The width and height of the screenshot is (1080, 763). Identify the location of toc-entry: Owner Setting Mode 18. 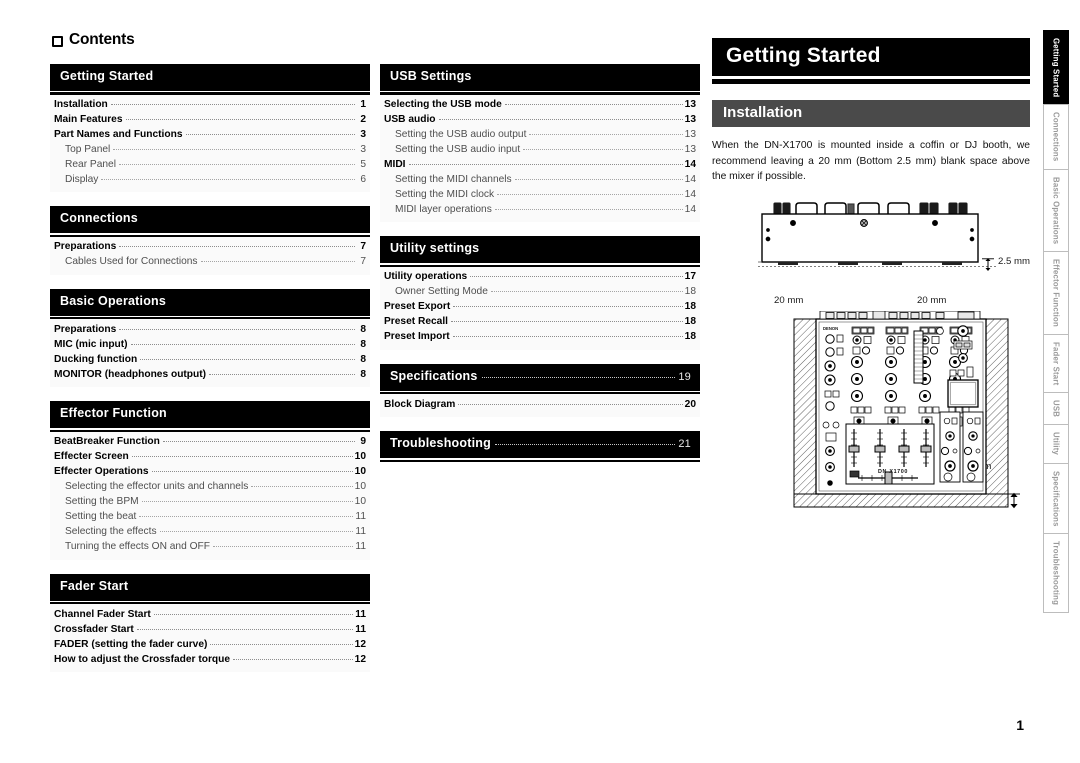
(540, 292).